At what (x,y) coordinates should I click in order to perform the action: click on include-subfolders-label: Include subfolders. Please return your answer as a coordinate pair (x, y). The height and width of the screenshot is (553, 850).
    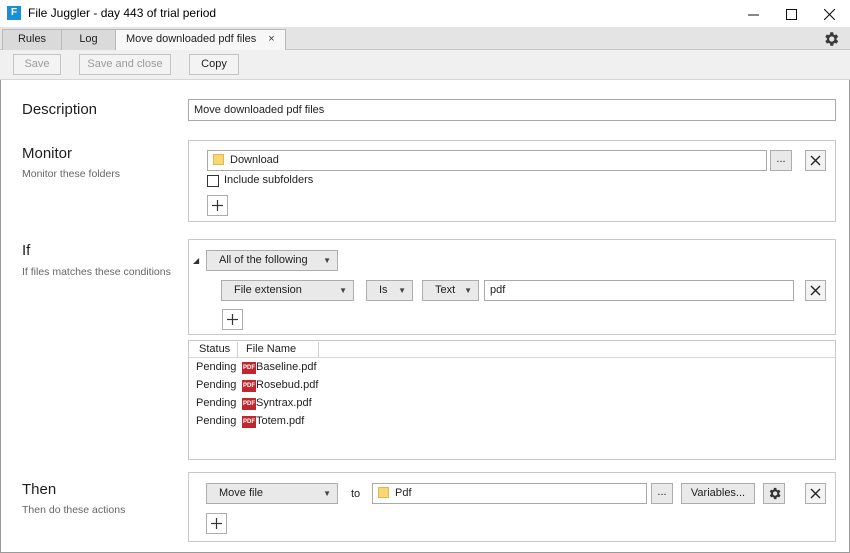
    Looking at the image, I should click on (269, 180).